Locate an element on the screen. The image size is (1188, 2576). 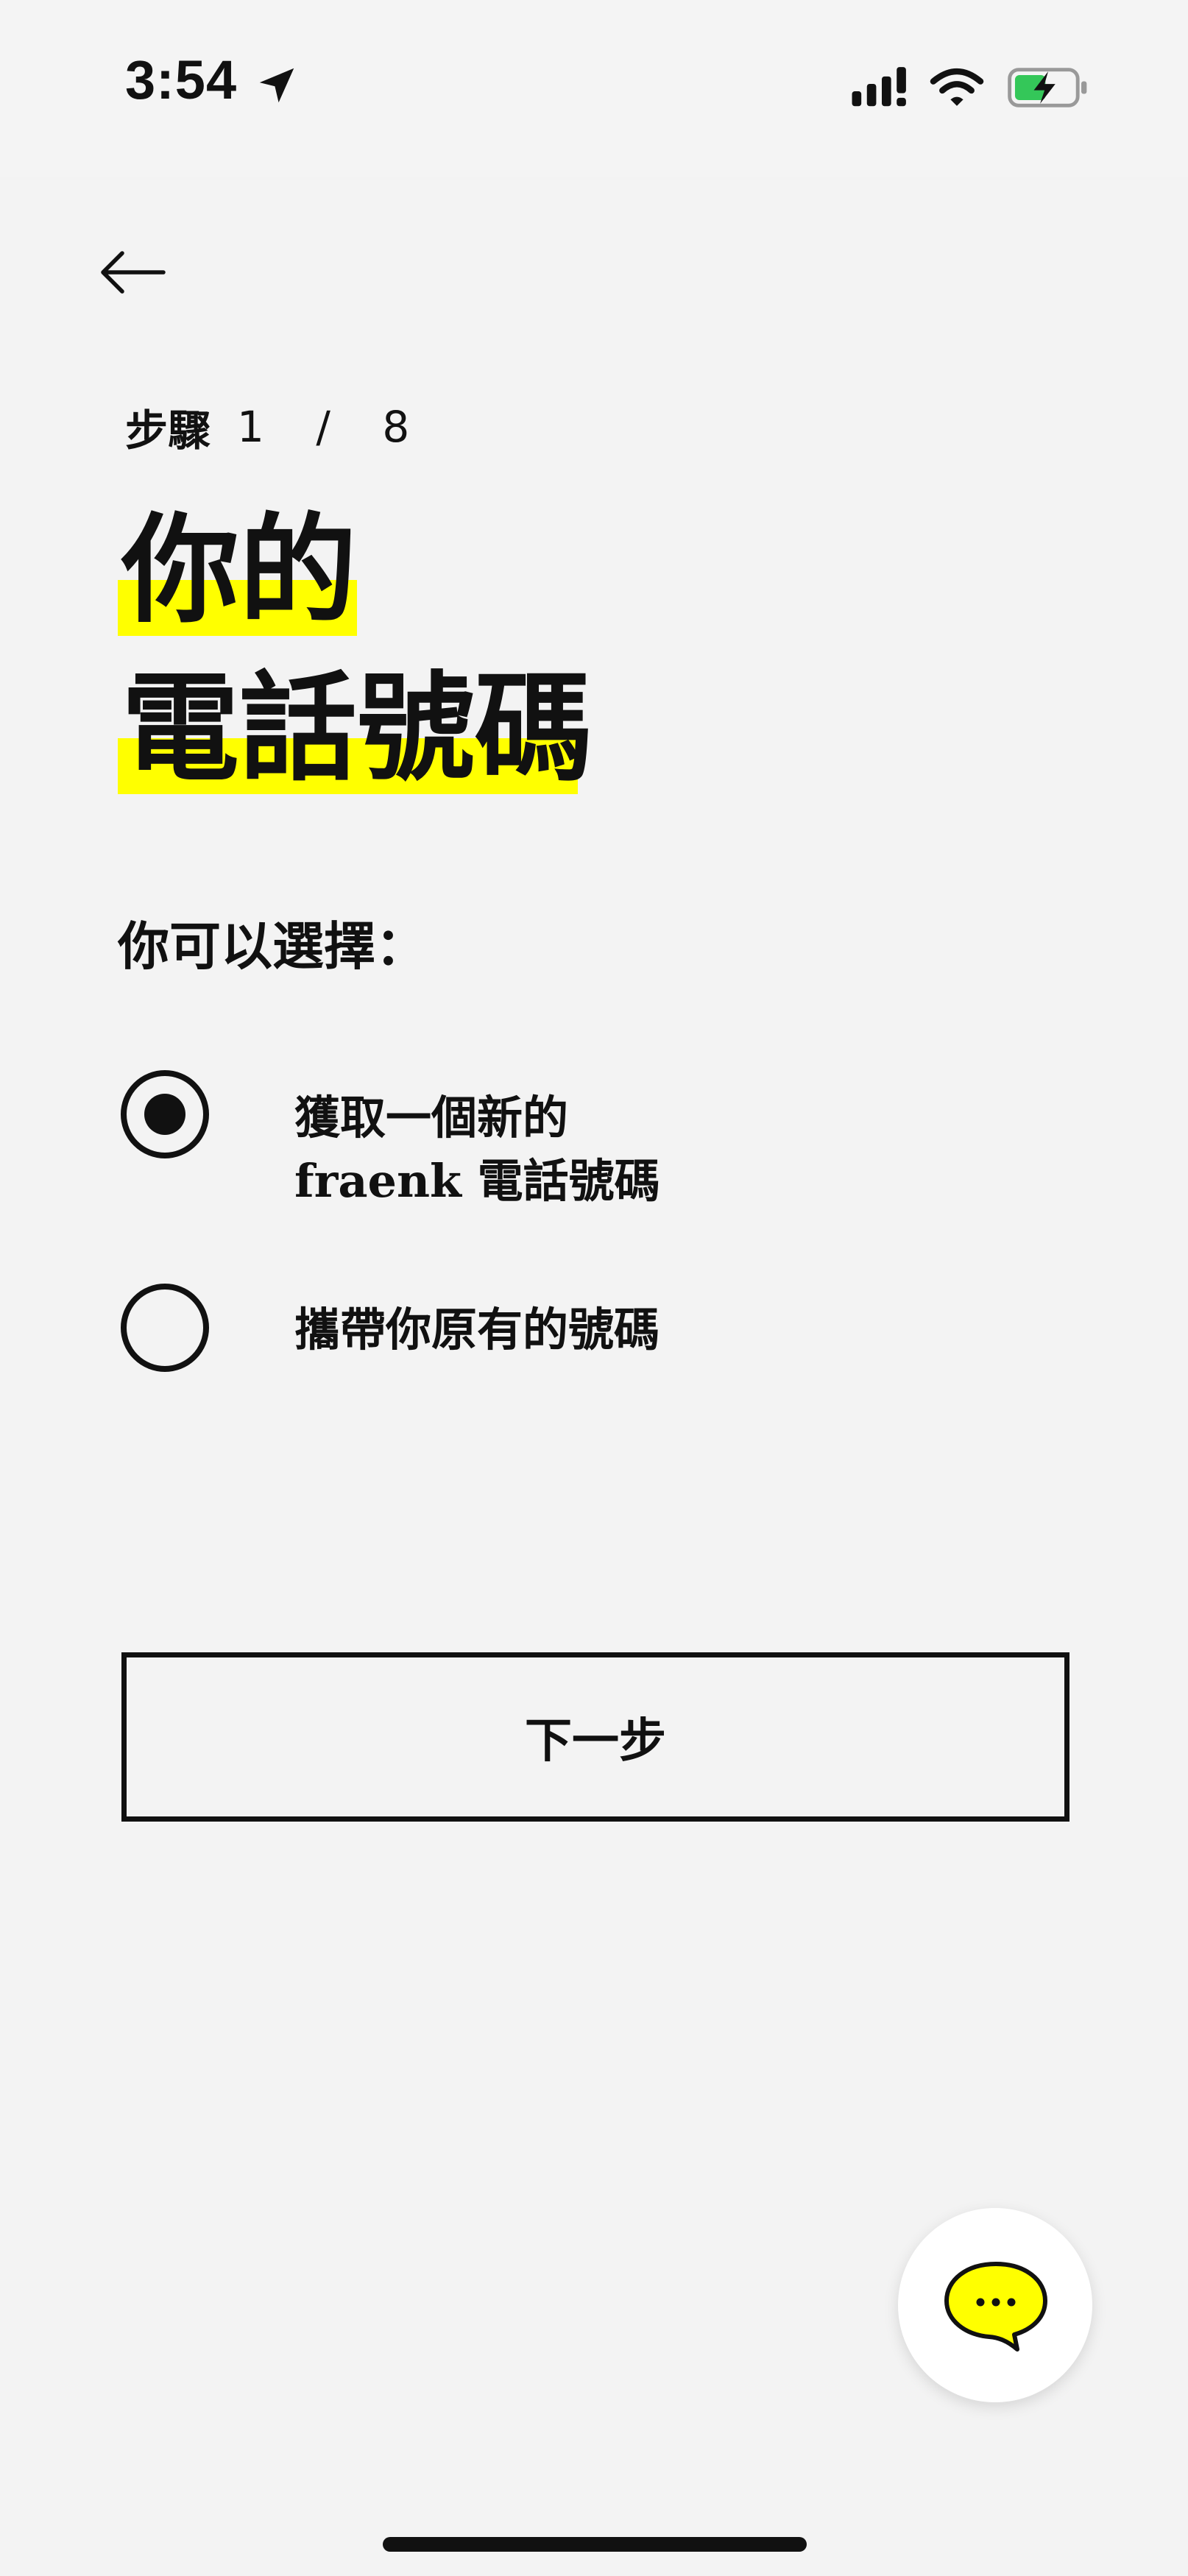
radio-button-selected is located at coordinates (165, 1114).